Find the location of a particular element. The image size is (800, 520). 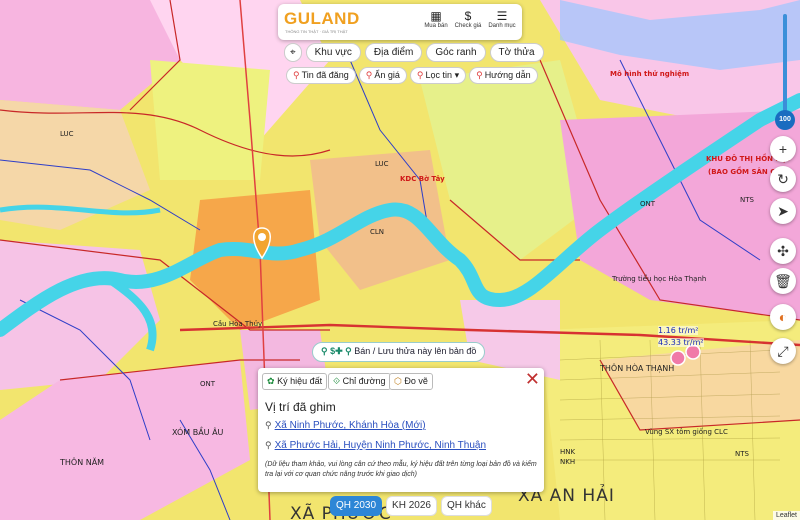

posted-listings-label: Tin đã đăng is located at coordinates (325, 75).